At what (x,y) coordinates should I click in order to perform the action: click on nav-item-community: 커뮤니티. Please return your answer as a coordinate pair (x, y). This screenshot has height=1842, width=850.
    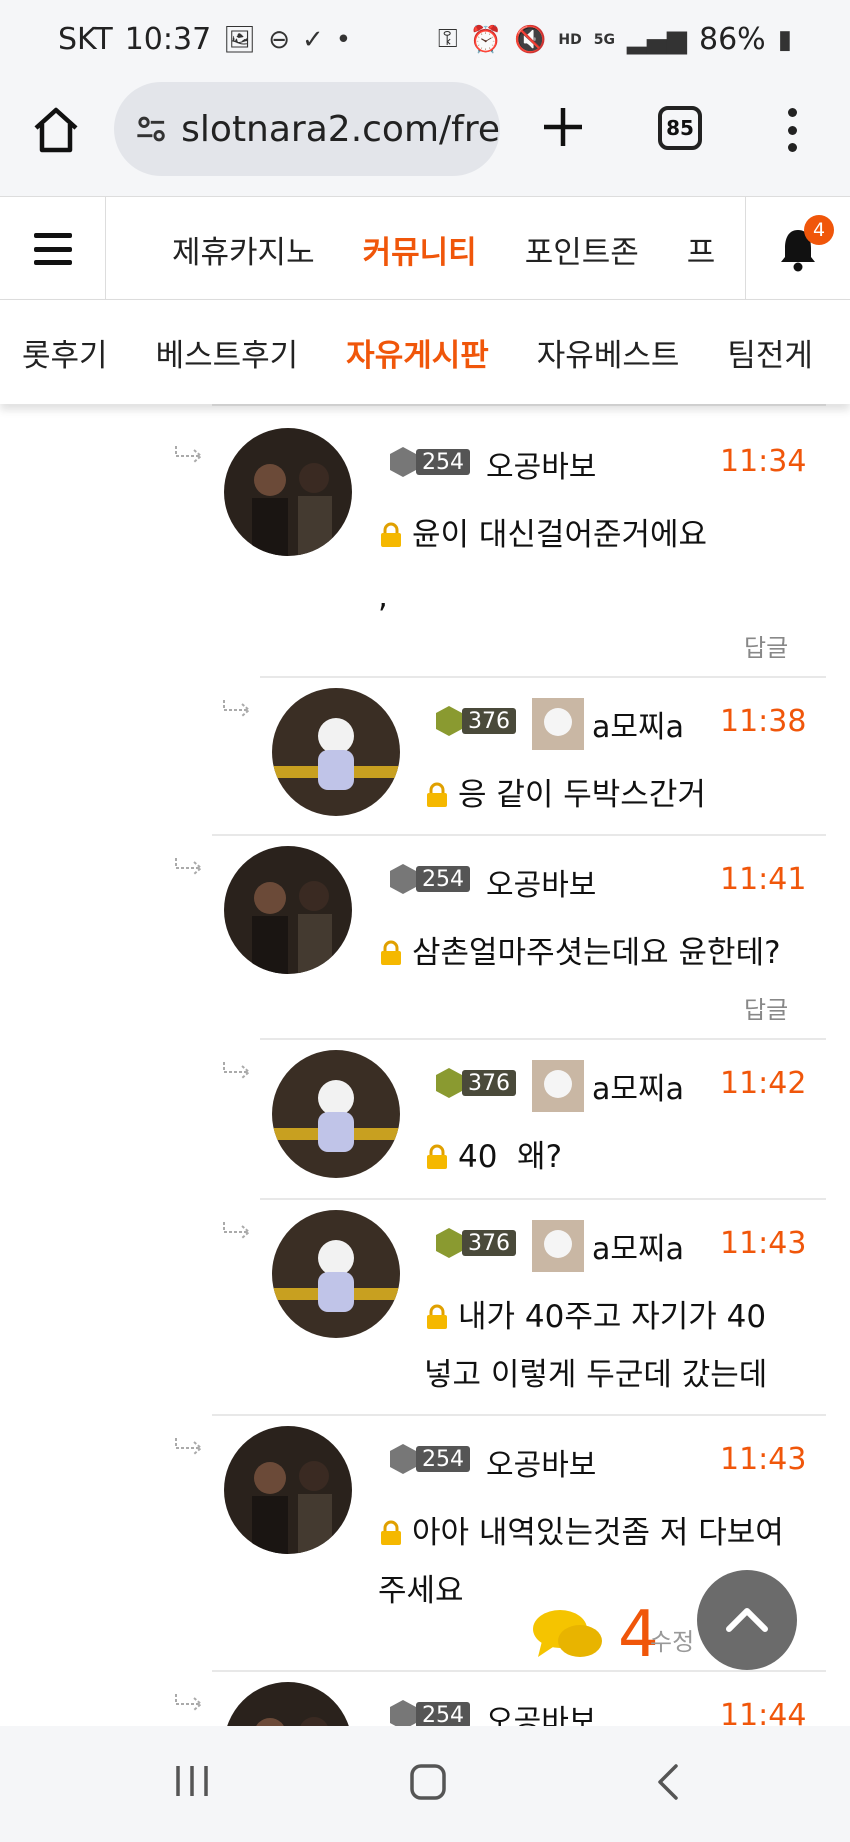
    Looking at the image, I should click on (420, 249).